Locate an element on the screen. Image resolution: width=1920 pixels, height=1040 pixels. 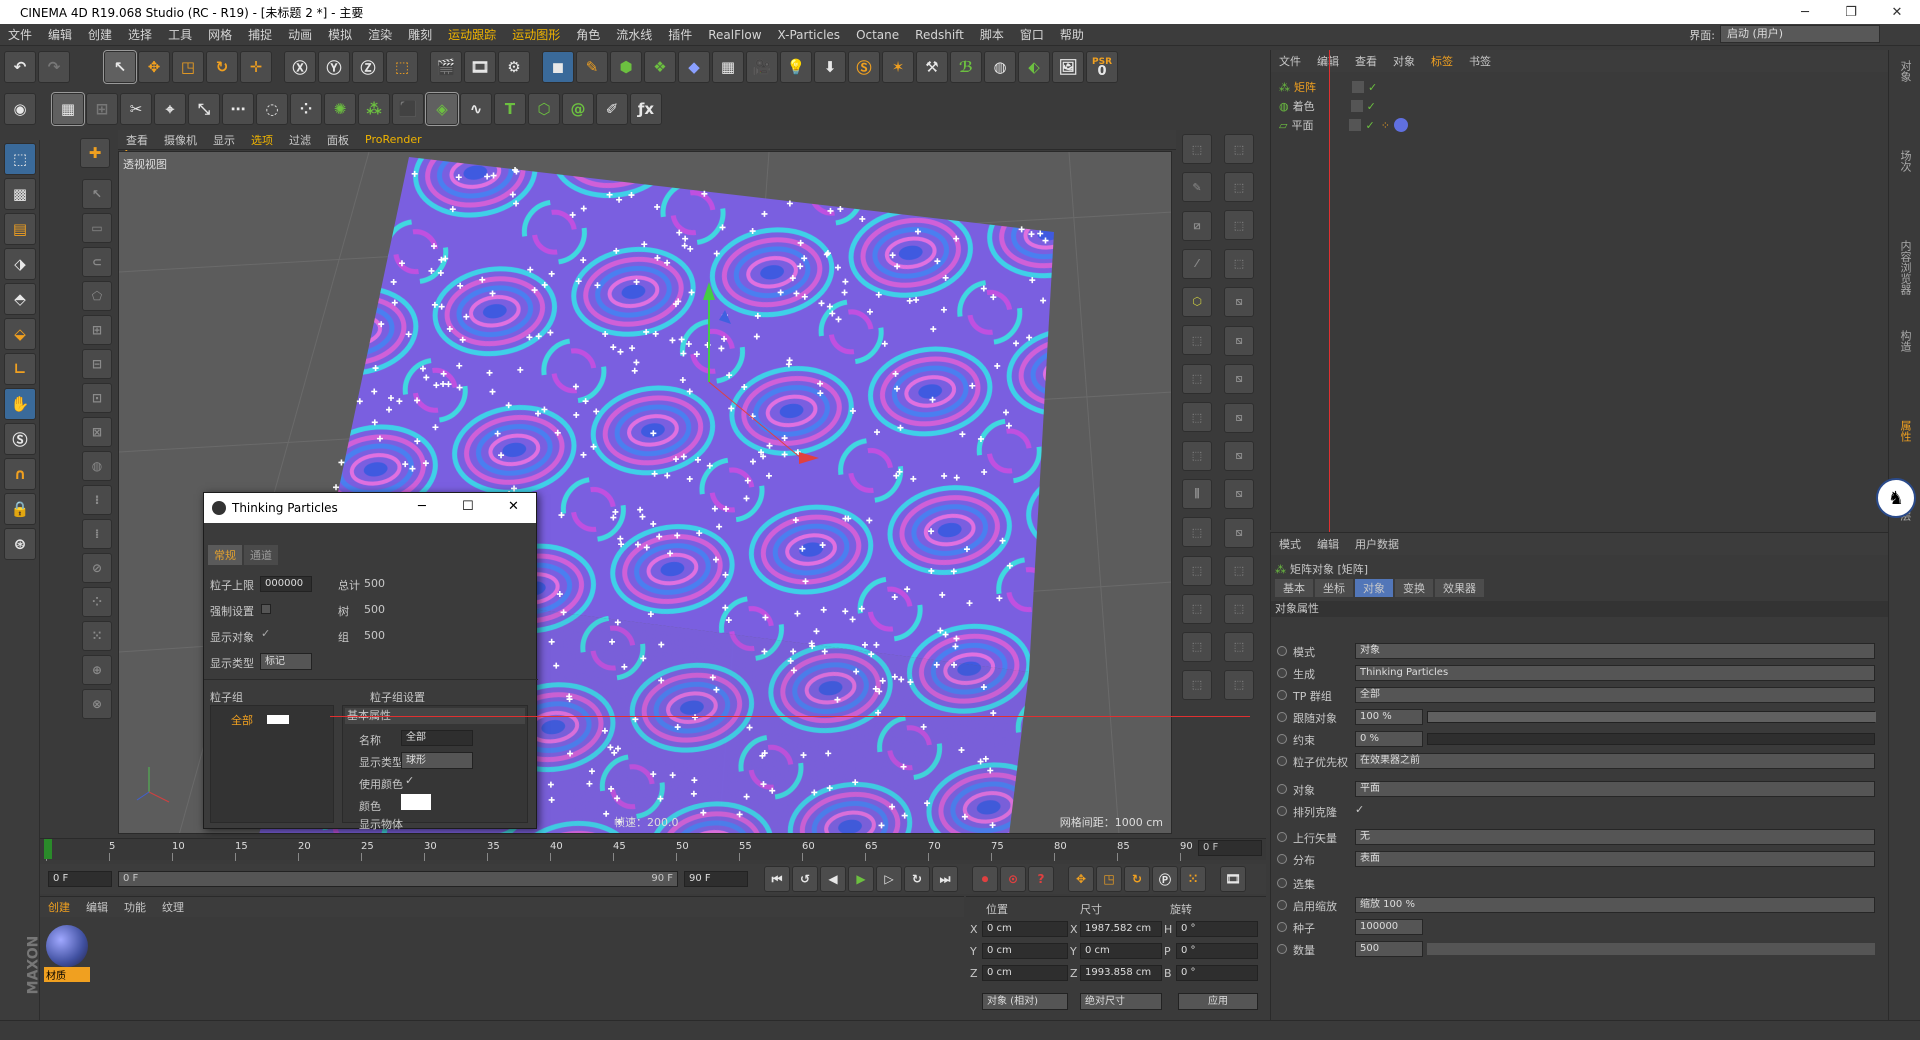
menu-item: 编辑 is located at coordinates (60, 34).